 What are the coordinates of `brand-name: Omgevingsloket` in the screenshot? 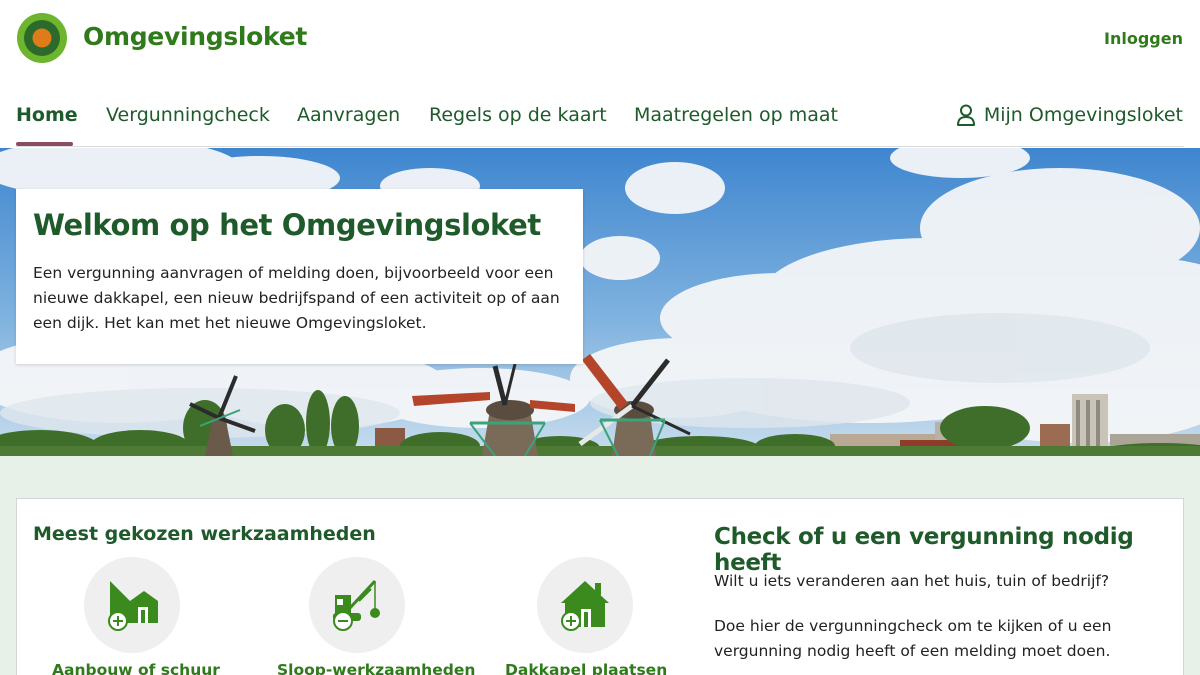 It's located at (195, 36).